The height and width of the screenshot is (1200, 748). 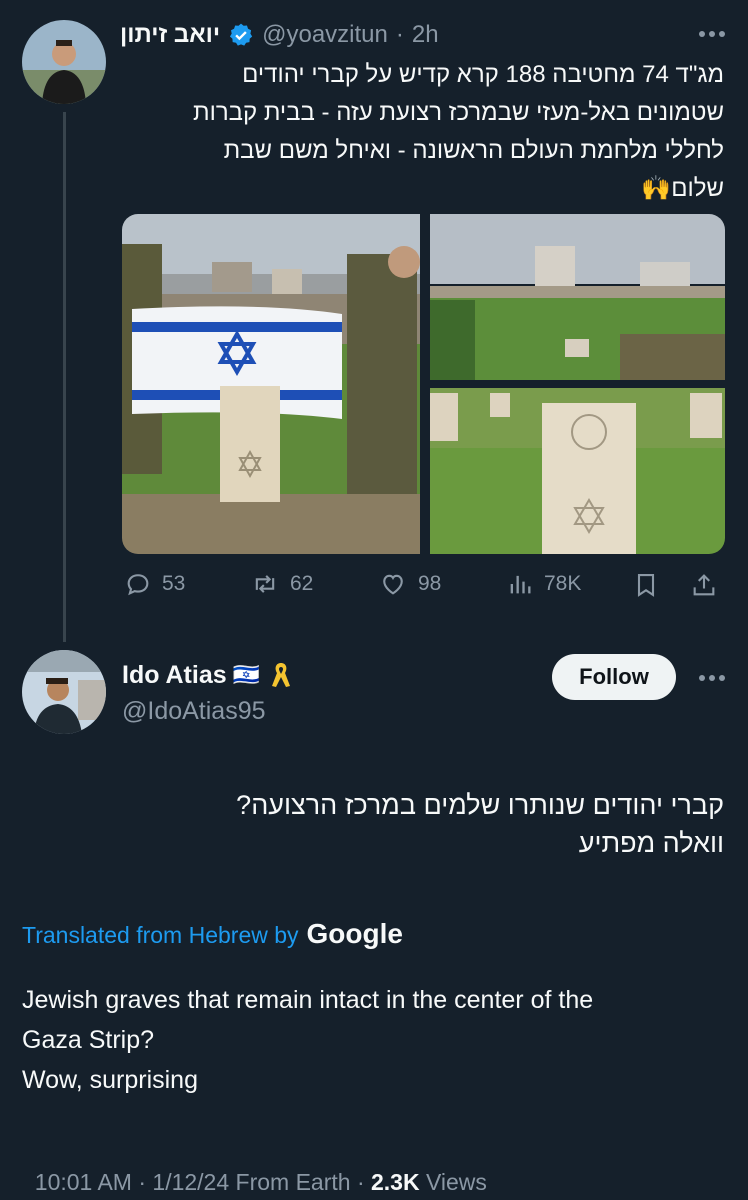 I want to click on like-action: 98, so click(x=409, y=584).